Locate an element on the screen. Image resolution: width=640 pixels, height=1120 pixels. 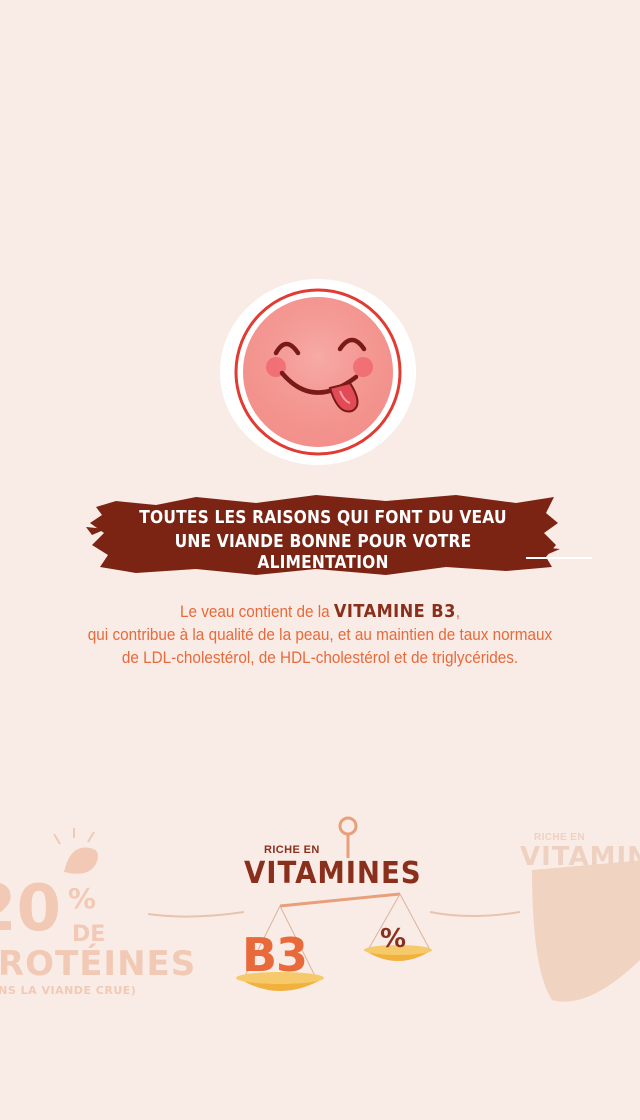
vitamin-b3-label: B3 is located at coordinates (275, 955).